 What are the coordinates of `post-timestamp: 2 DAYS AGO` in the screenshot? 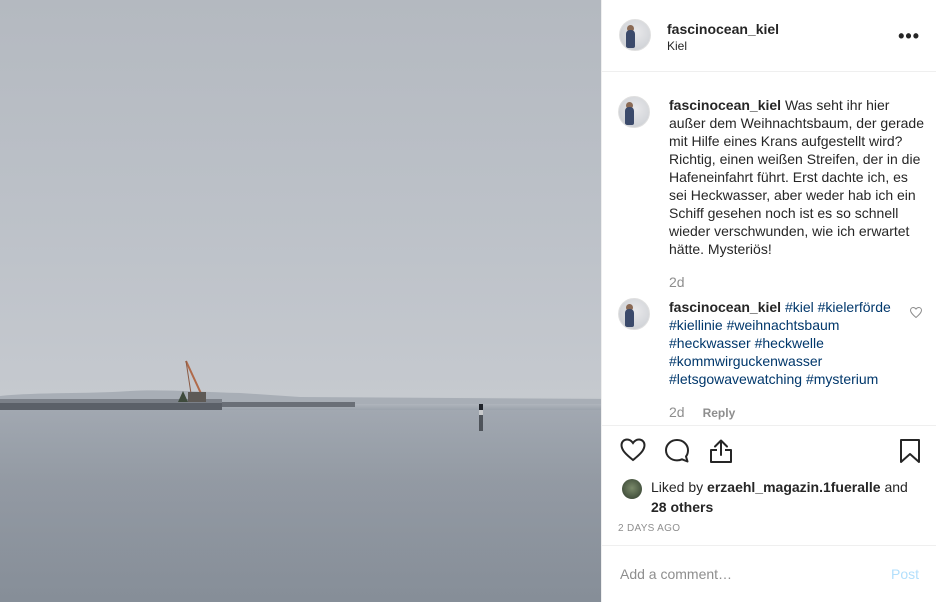 It's located at (649, 528).